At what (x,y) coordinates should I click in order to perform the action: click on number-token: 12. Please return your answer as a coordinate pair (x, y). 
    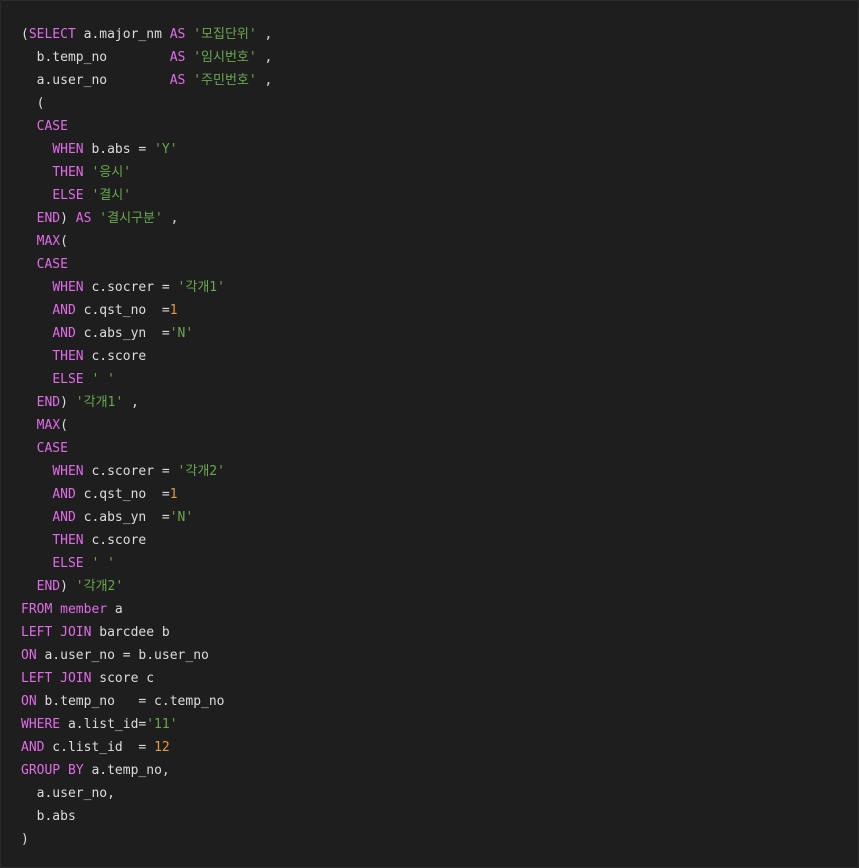
    Looking at the image, I should click on (162, 747).